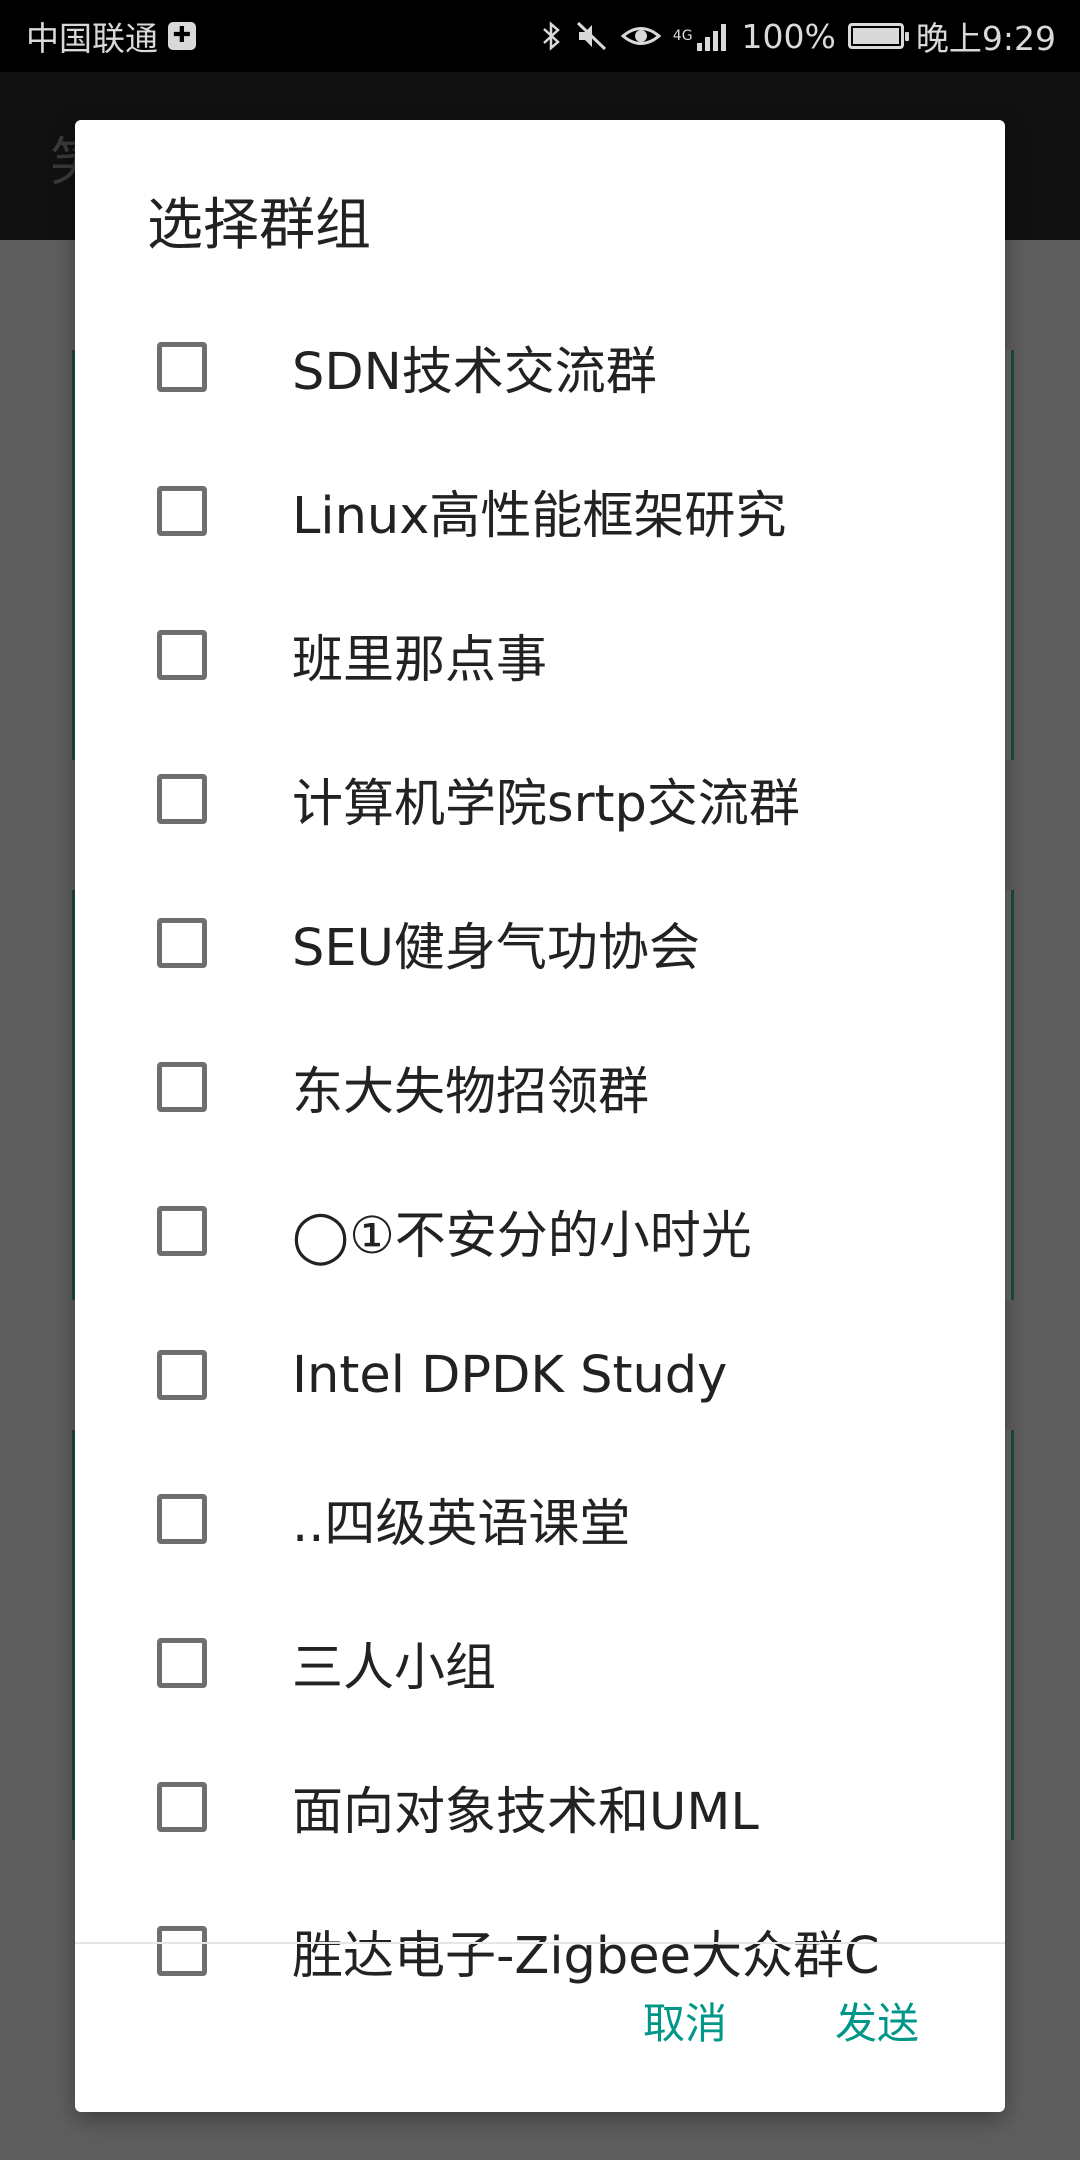 The height and width of the screenshot is (2160, 1080). Describe the element at coordinates (685, 2020) in the screenshot. I see `cancel-button: 取消` at that location.